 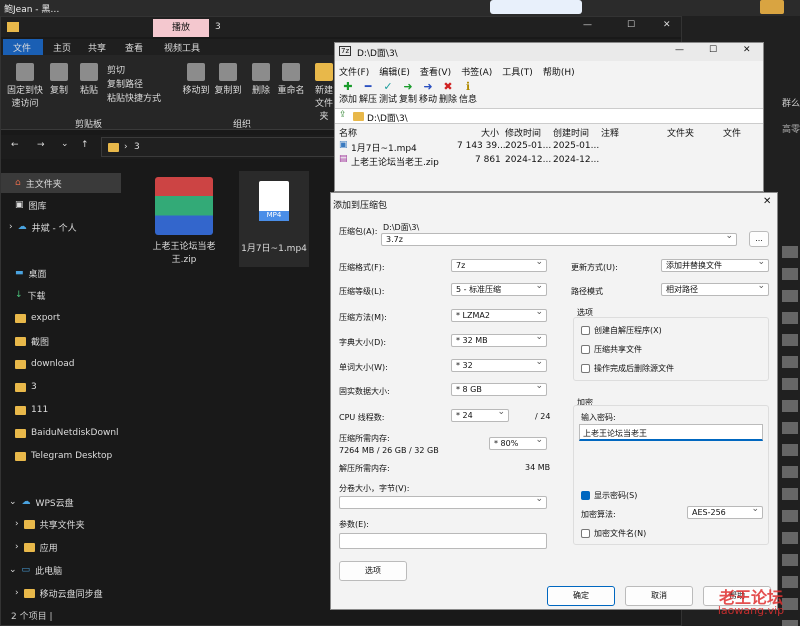 What do you see at coordinates (218, 147) in the screenshot?
I see `path-box: › 3` at bounding box center [218, 147].